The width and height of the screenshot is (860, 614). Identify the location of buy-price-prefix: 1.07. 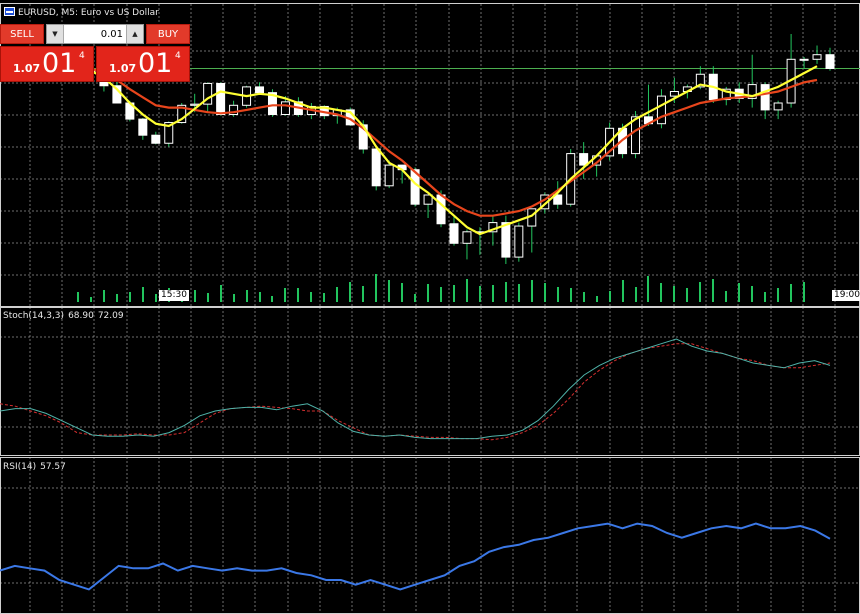
(123, 68).